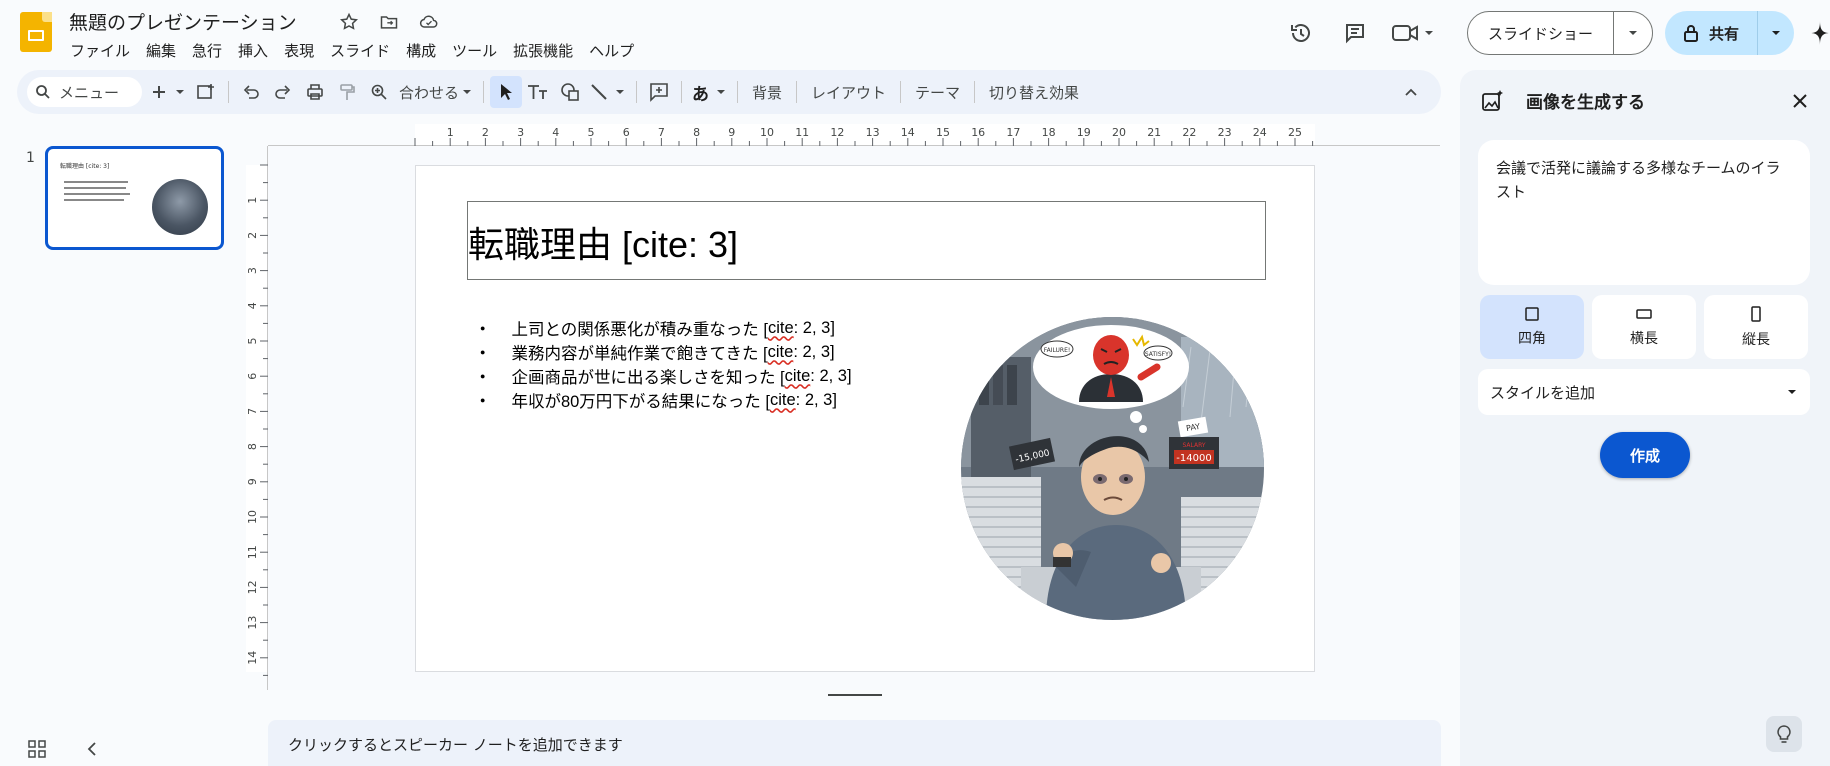 The image size is (1830, 766). I want to click on speaker-notes: クリックするとスピーカー ノートを追加できます, so click(854, 743).